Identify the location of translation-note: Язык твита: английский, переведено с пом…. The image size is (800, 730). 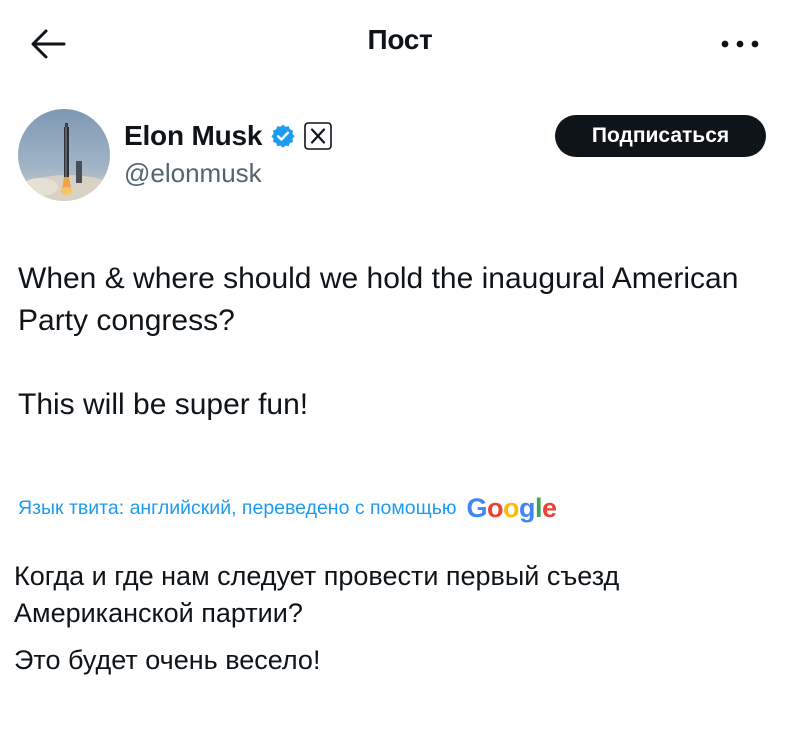
(287, 508).